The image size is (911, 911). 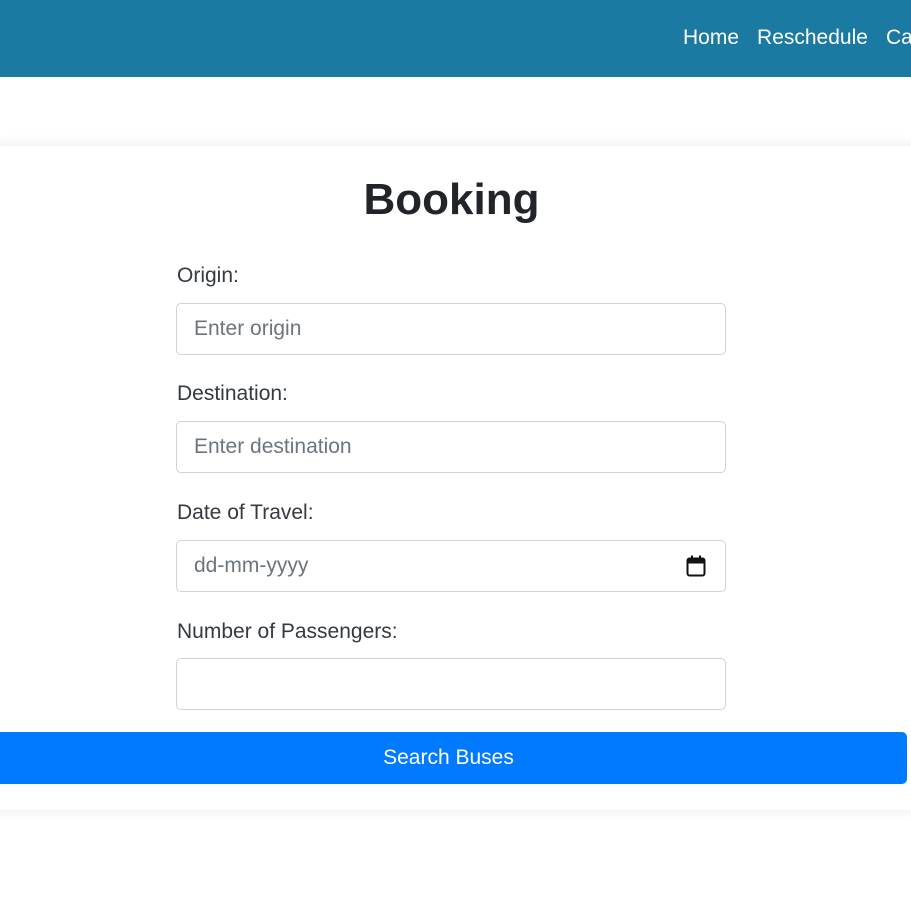 I want to click on origin-input: Enter origin, so click(x=451, y=329).